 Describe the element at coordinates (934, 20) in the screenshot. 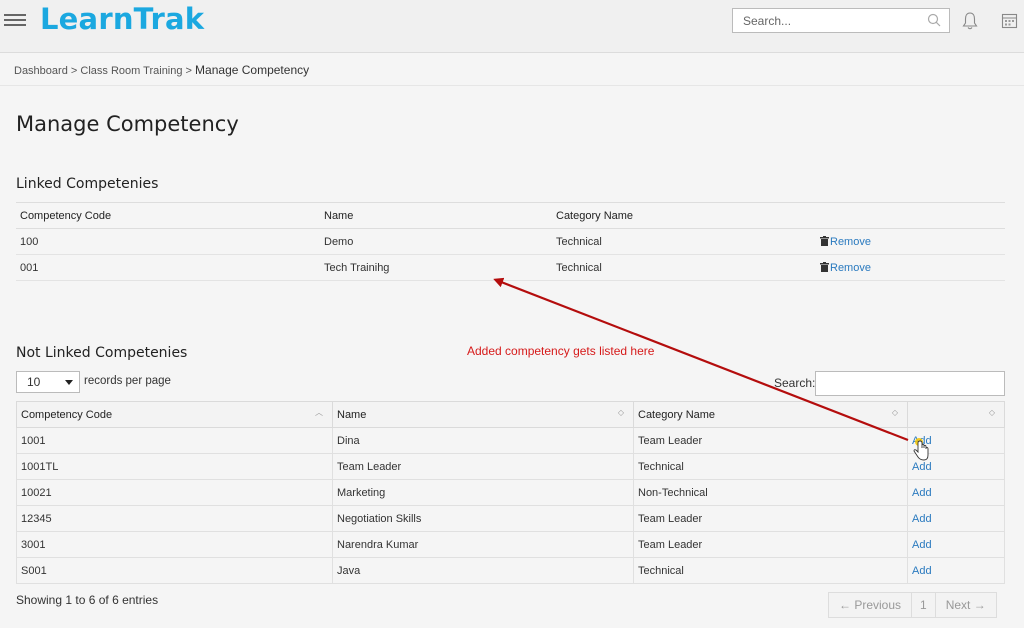

I see `search-icon` at that location.